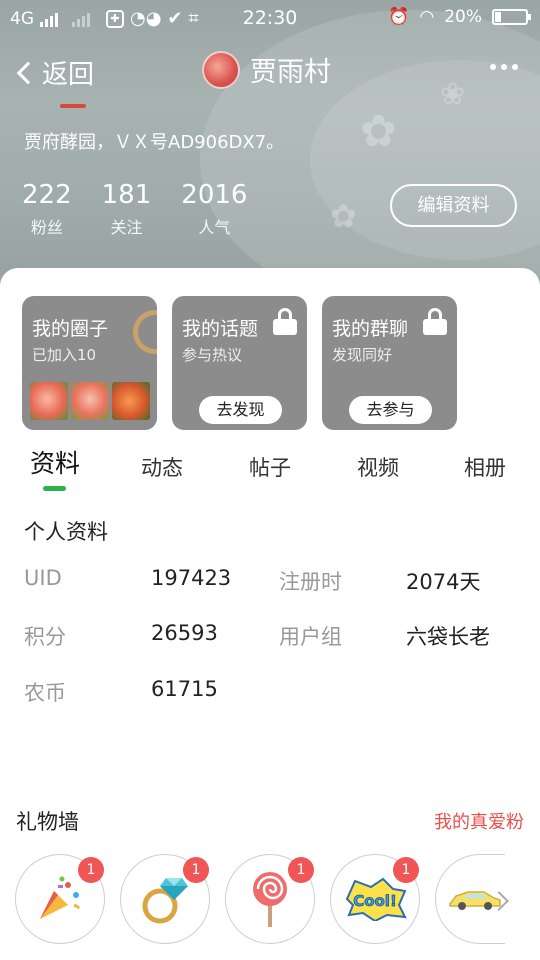 This screenshot has height=960, width=540. Describe the element at coordinates (463, 17) in the screenshot. I see `battery-percent: 20%` at that location.